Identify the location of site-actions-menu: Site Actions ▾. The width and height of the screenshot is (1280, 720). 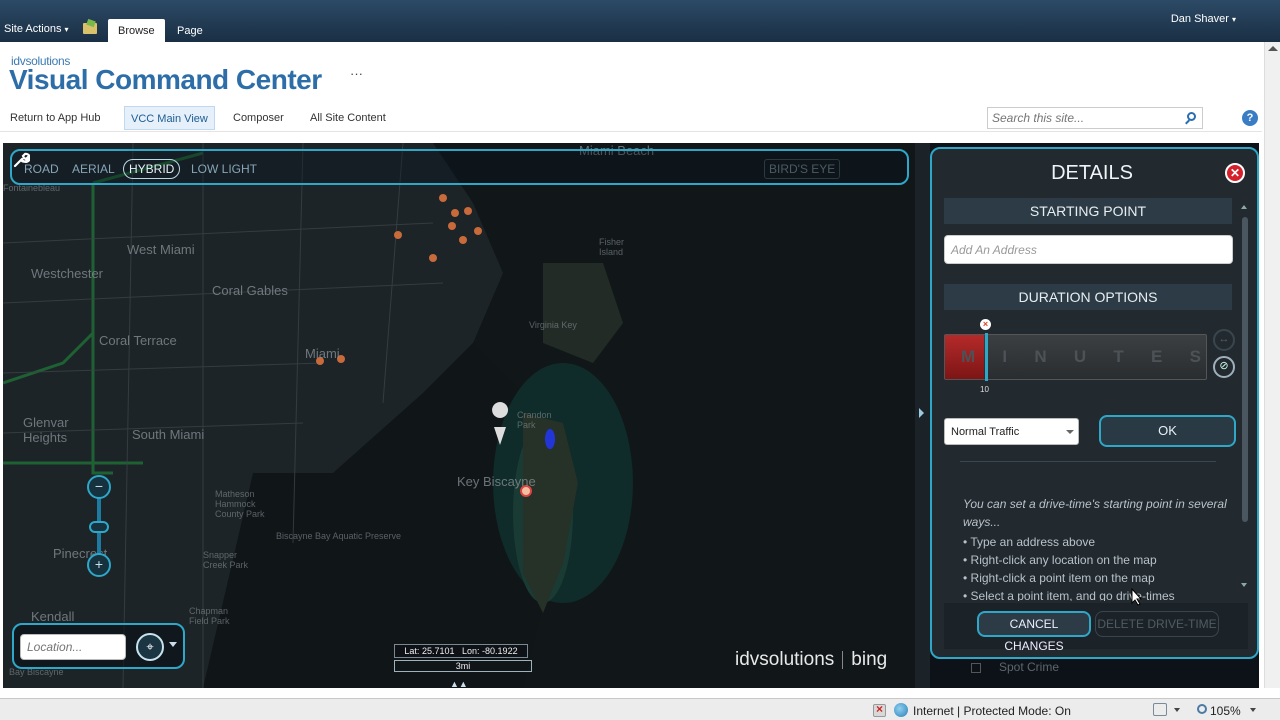
(36, 29).